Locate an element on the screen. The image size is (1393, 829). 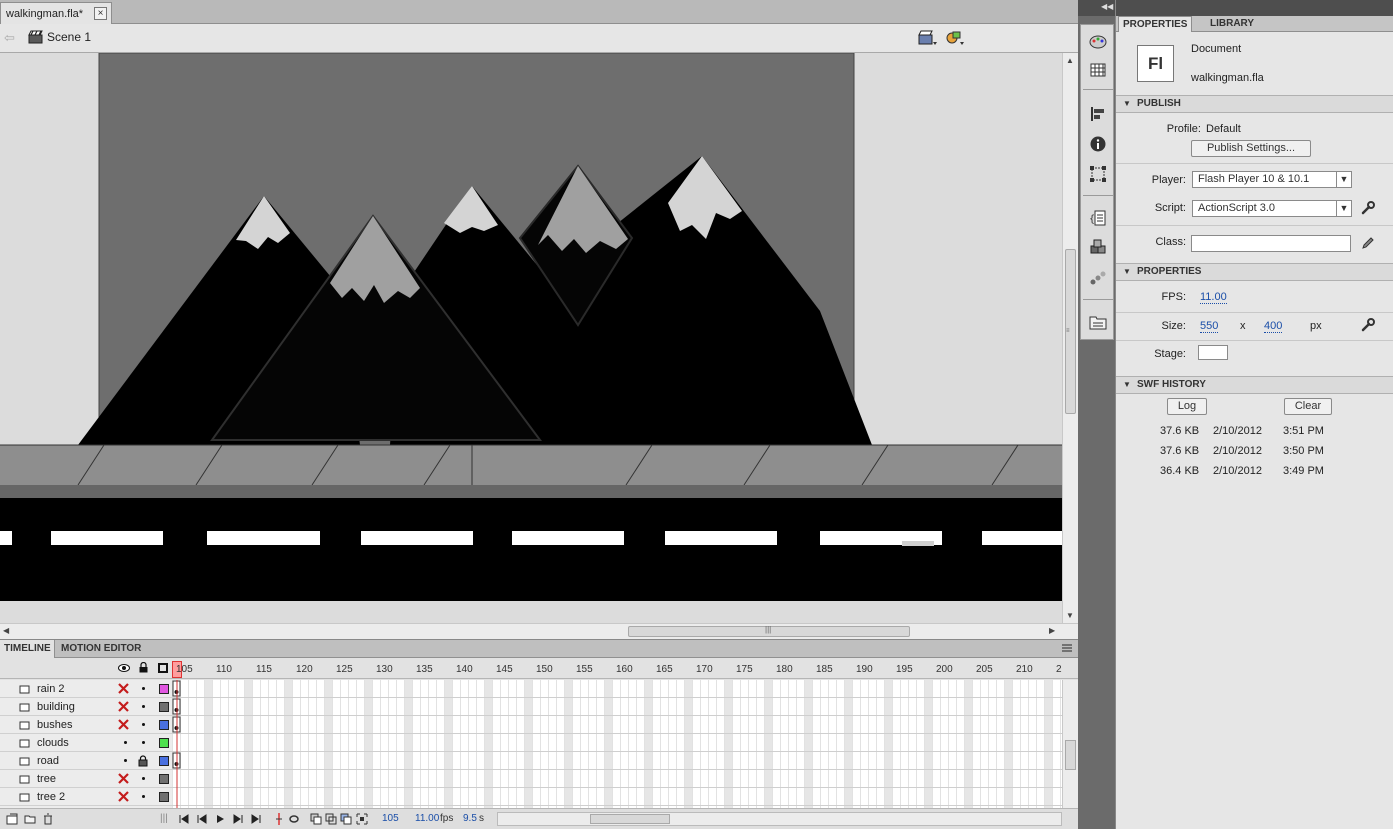
loop-icon is located at coordinates (294, 819).